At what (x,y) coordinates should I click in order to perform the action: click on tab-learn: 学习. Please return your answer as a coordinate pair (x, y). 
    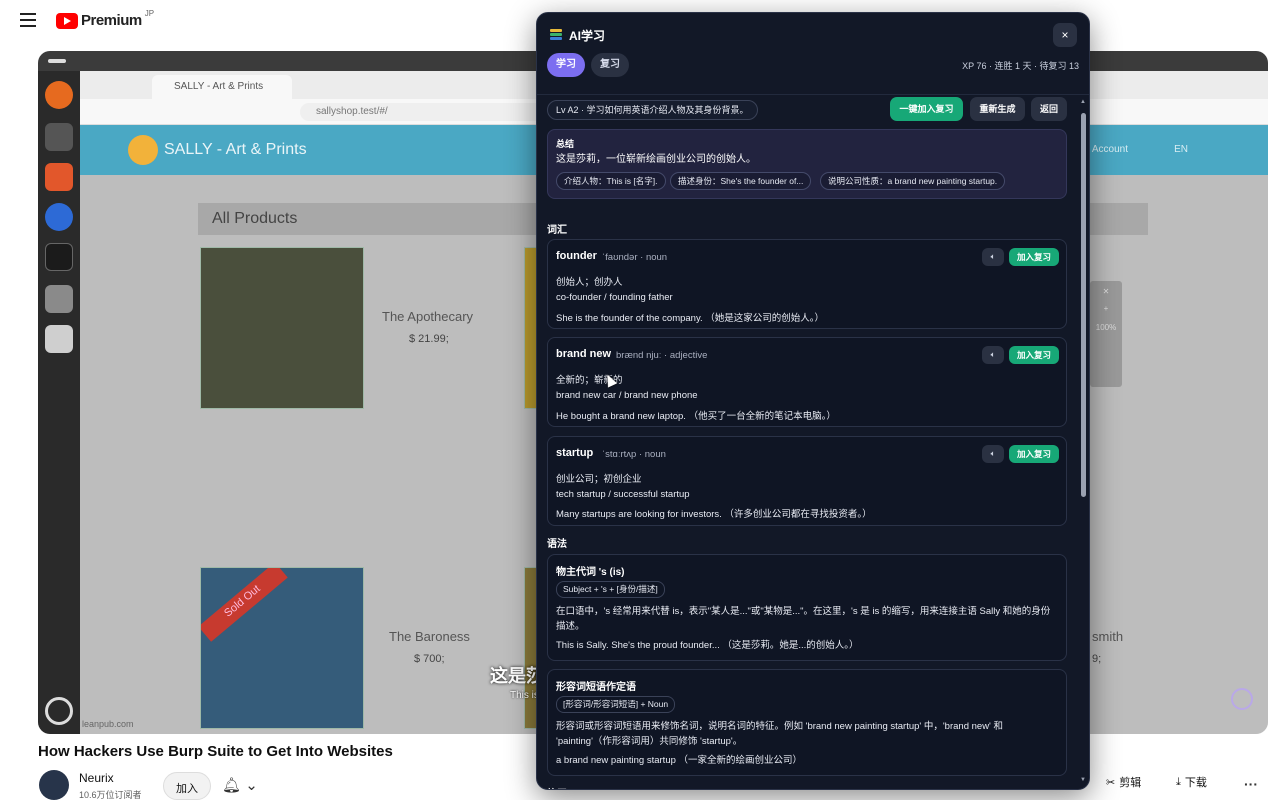
    Looking at the image, I should click on (566, 65).